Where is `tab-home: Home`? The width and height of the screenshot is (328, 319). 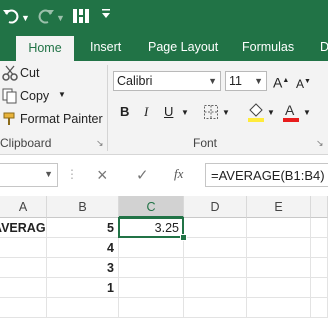 tab-home: Home is located at coordinates (45, 48).